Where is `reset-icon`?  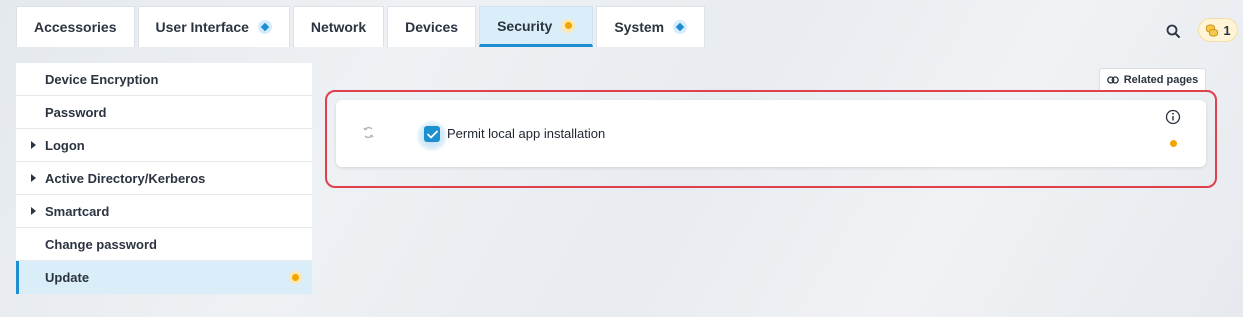
reset-icon is located at coordinates (368, 132).